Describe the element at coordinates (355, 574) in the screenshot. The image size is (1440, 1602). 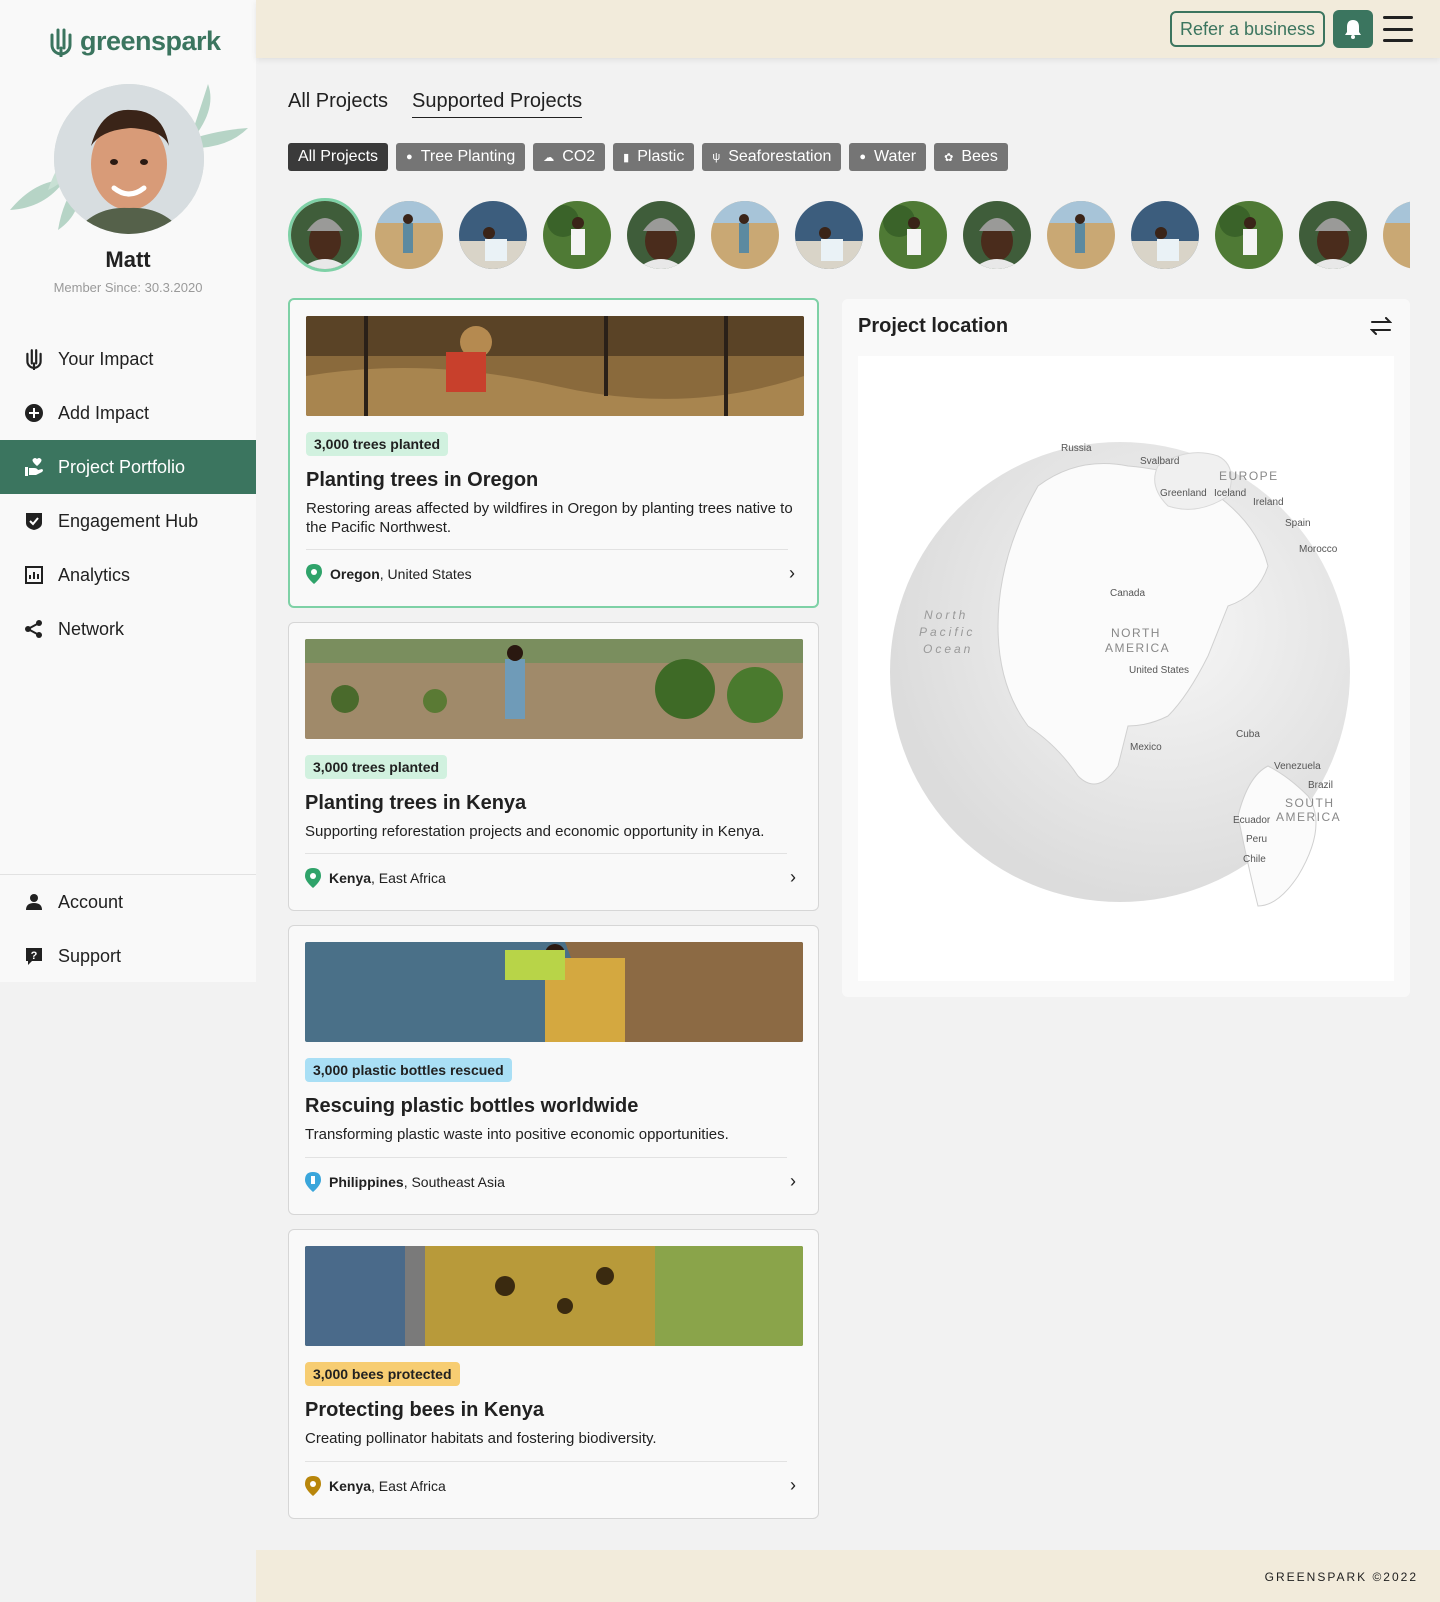
I see `location-region: Oregon` at that location.